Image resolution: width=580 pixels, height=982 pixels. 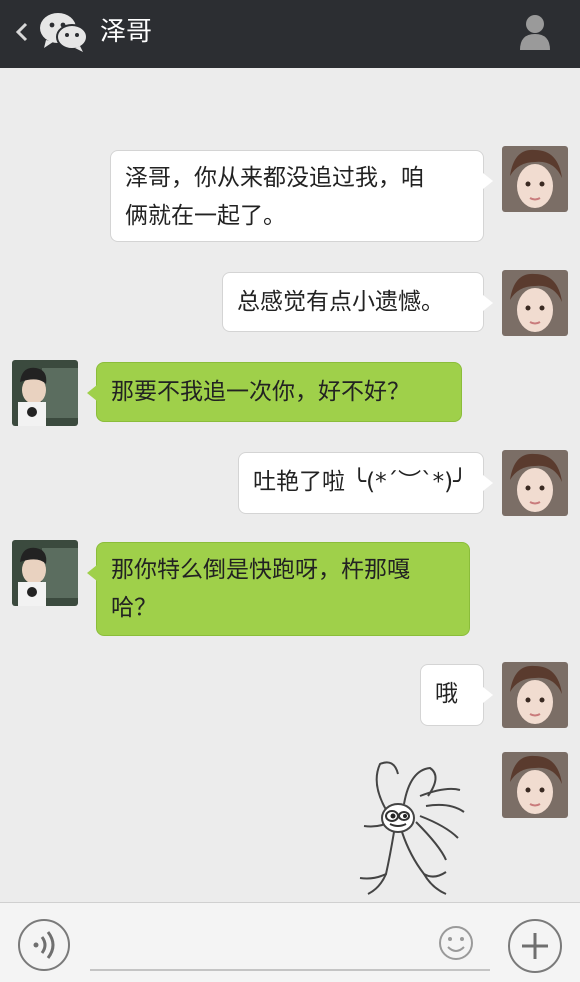 I want to click on message-text: 泽哥，你从来都没追过我，咱, so click(x=274, y=178).